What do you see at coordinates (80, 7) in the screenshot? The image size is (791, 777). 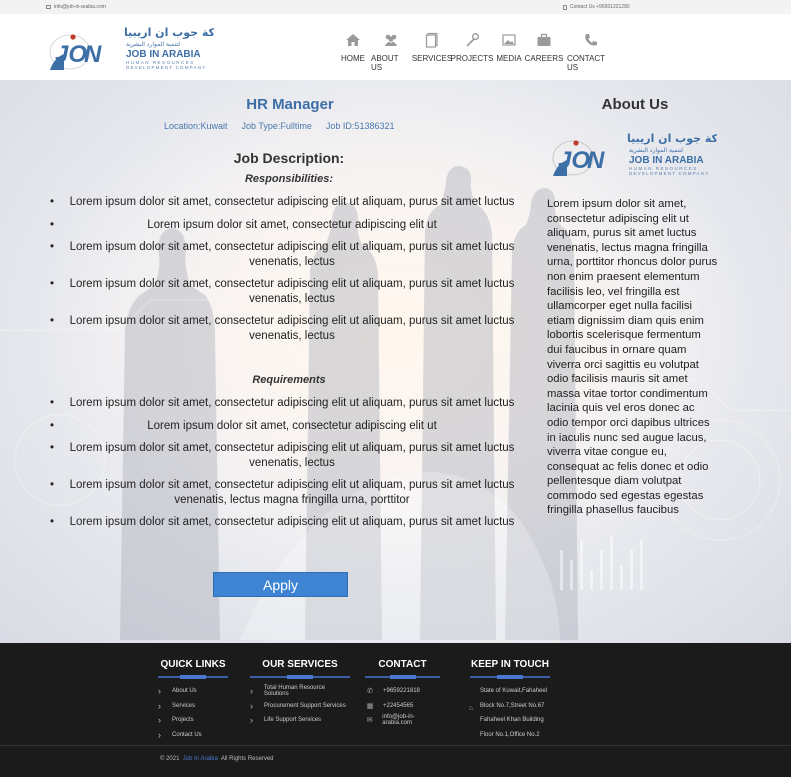 I see `top-email-text: info@job-in-arabia.com` at bounding box center [80, 7].